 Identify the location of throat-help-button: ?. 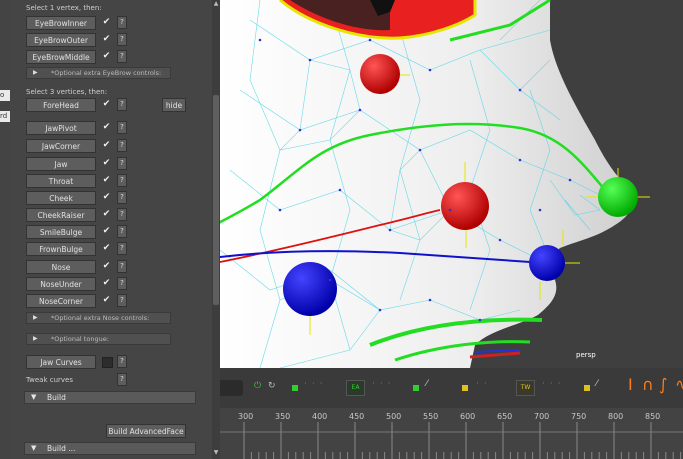
(122, 180).